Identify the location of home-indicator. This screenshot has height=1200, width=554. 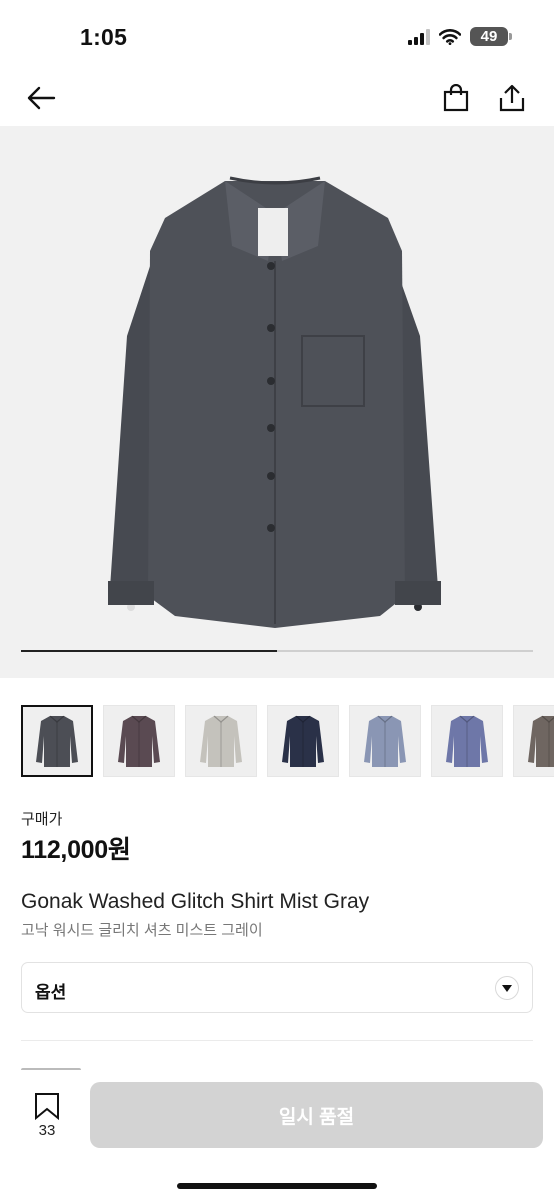
(277, 1186).